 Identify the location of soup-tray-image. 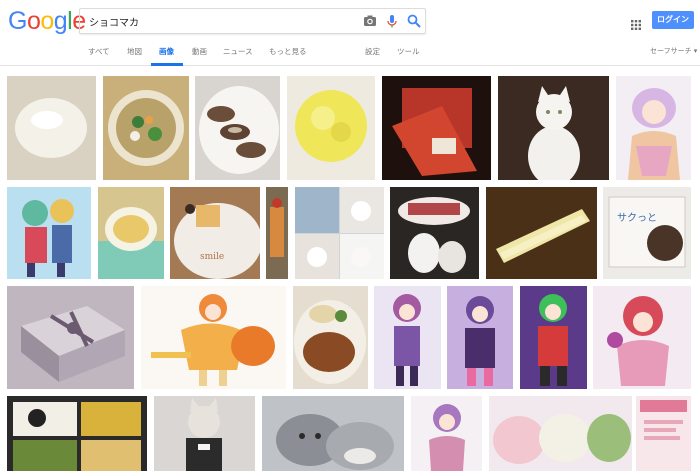
(131, 233).